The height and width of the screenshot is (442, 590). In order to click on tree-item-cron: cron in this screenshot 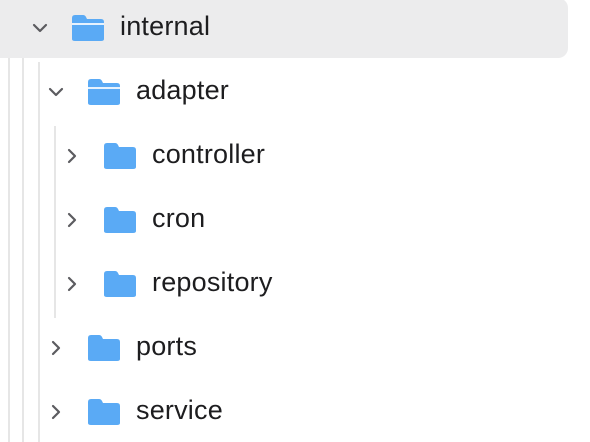, I will do `click(284, 220)`.